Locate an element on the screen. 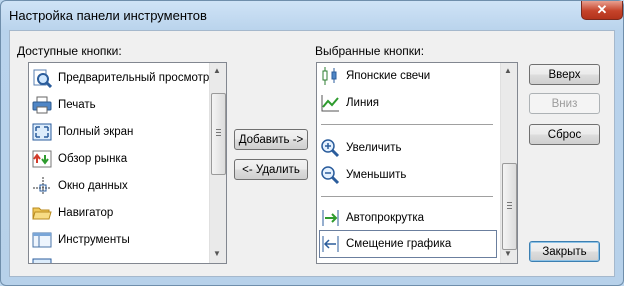 The width and height of the screenshot is (624, 286). zoom-out-icon is located at coordinates (330, 175).